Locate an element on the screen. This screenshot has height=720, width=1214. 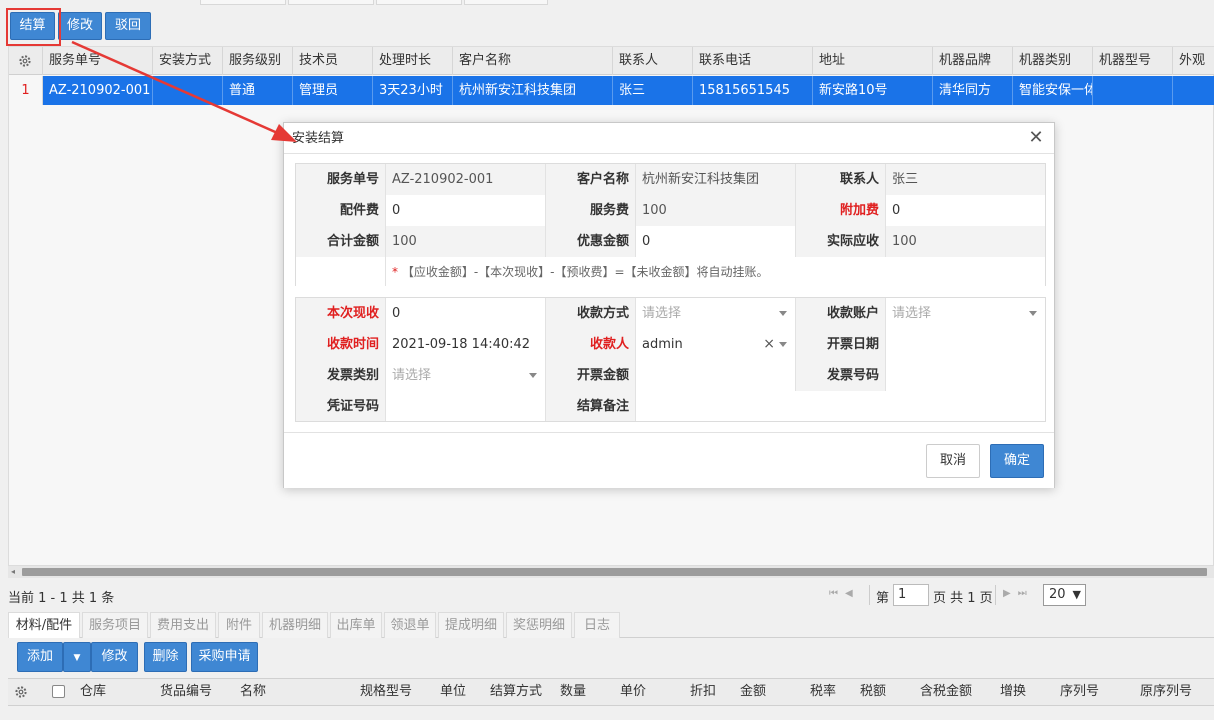
received-time-input: 2021-09-18 14:40:42 is located at coordinates (466, 344).